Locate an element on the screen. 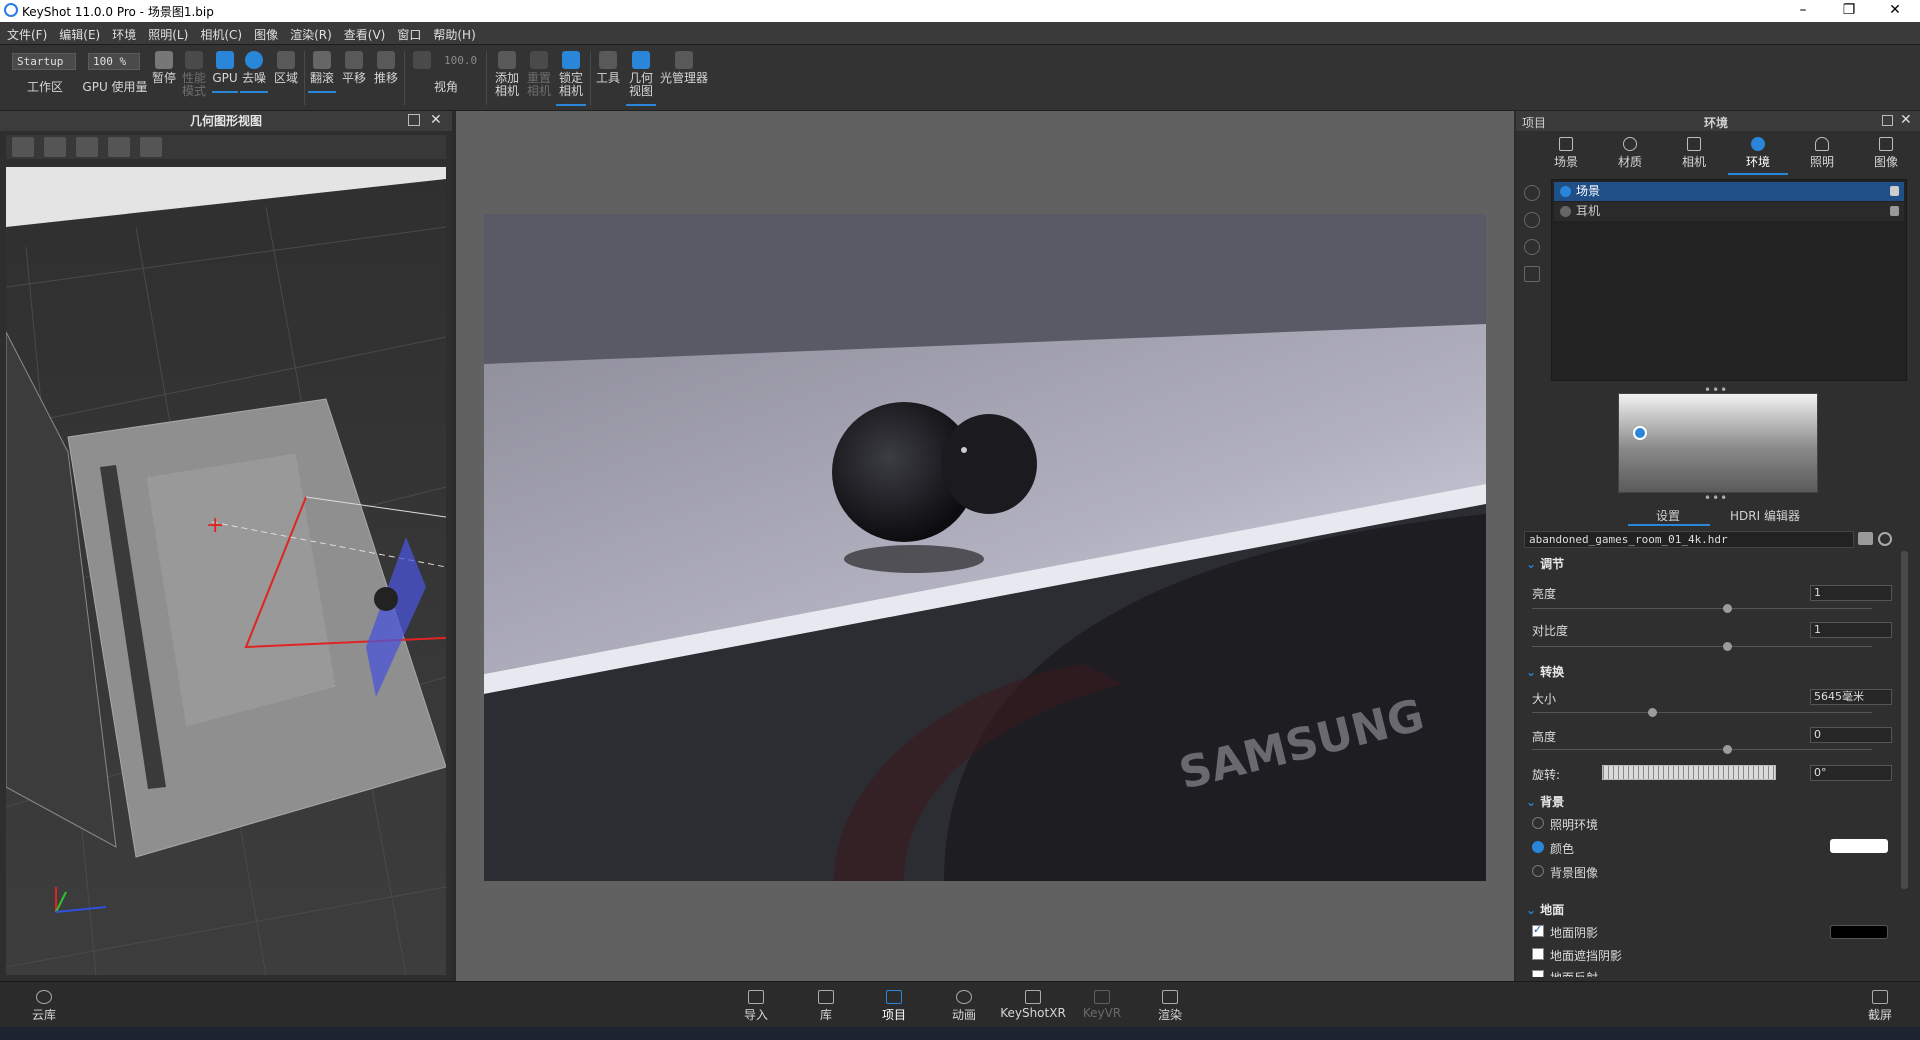  subtab-settings: 设置 is located at coordinates (1668, 515).